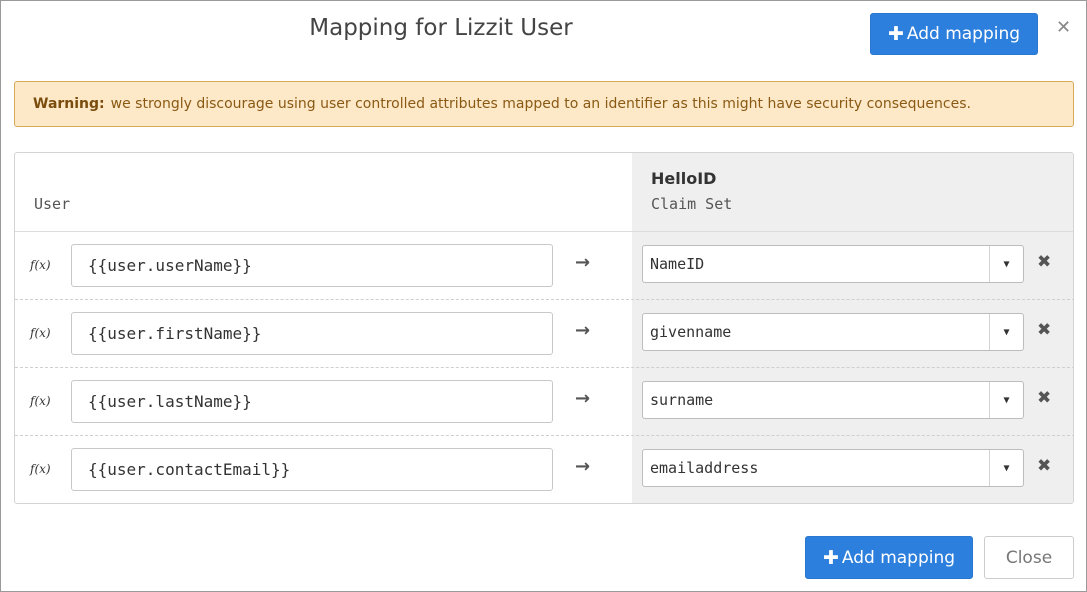 The image size is (1087, 592). I want to click on mapping-row: f(x) {{user.userName}} → NameID ▼ ✖, so click(544, 266).